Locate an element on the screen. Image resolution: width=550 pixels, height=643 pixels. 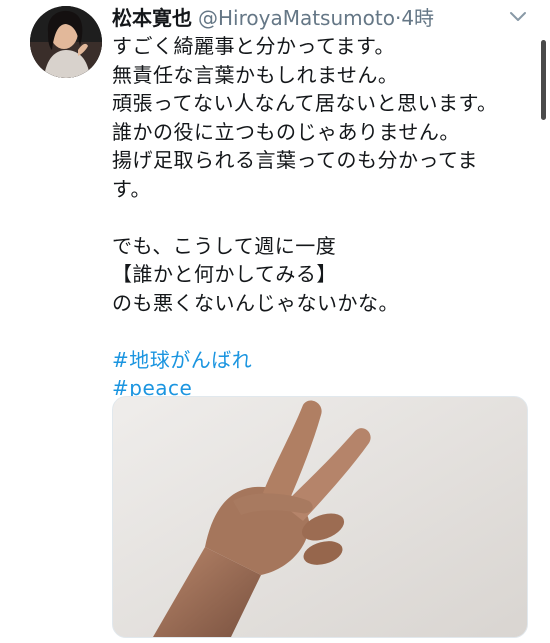
timestamp: 4時 is located at coordinates (417, 18).